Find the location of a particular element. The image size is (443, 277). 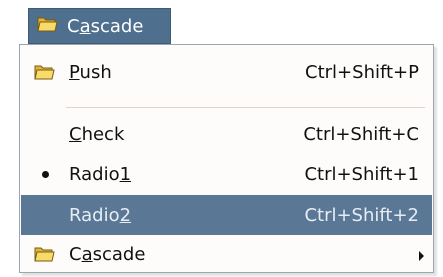

menubar-item-cascade: Cascade is located at coordinates (99, 26).